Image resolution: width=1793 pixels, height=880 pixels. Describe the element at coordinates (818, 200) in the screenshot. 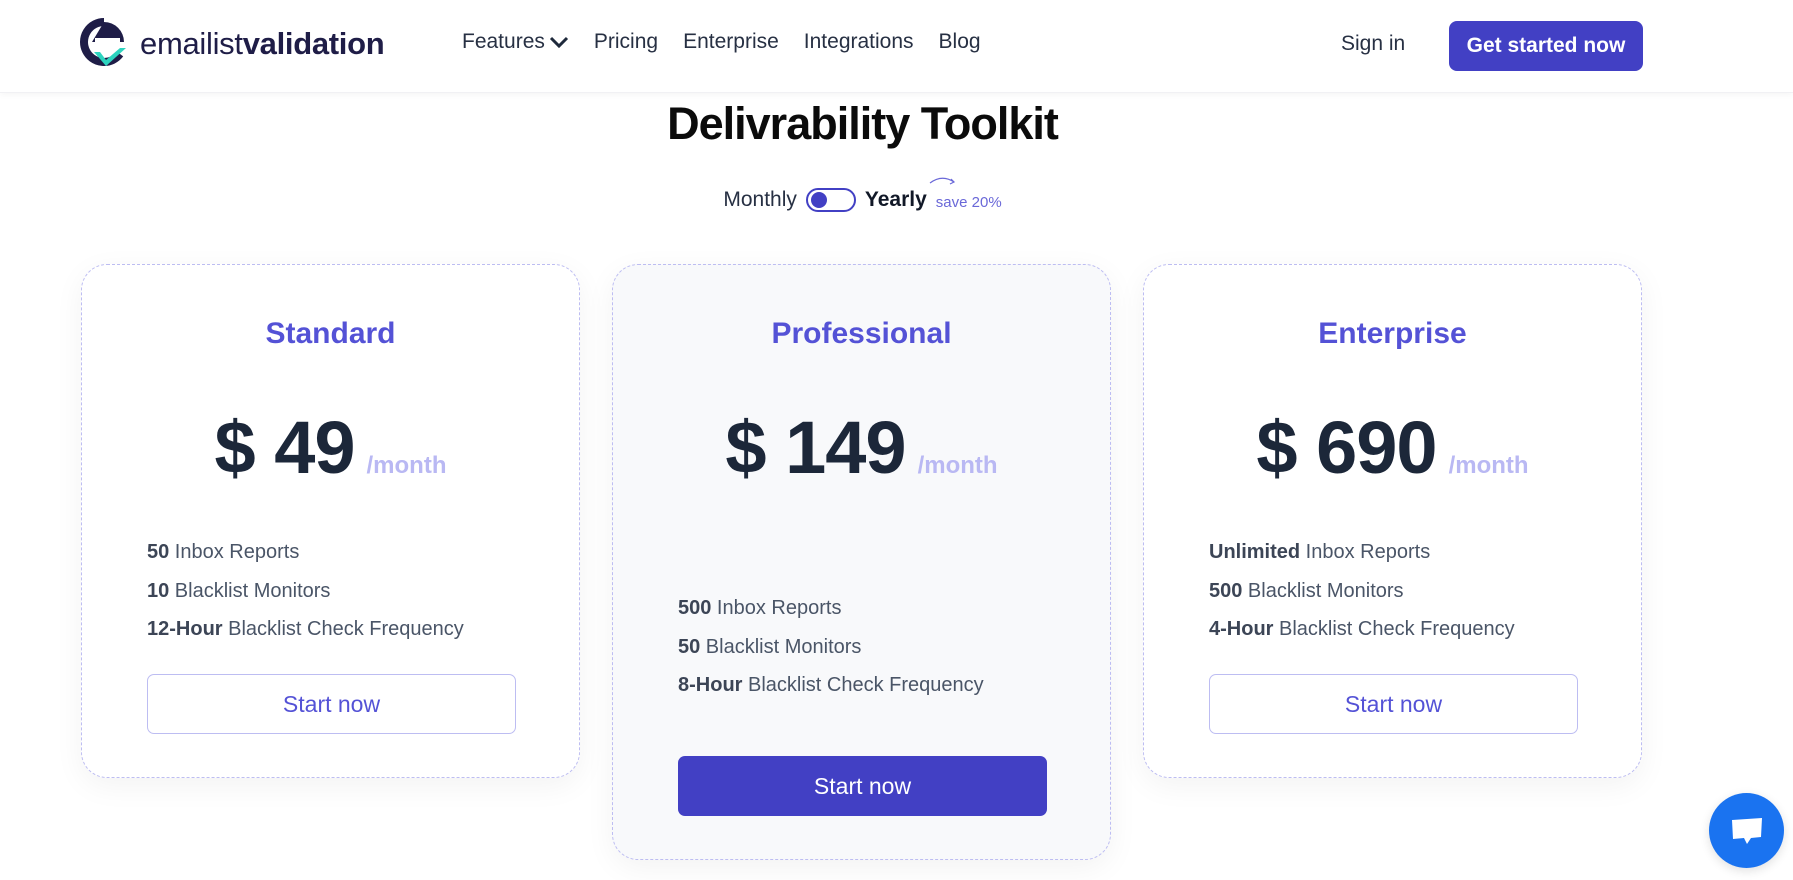

I see `toggle-knob` at that location.